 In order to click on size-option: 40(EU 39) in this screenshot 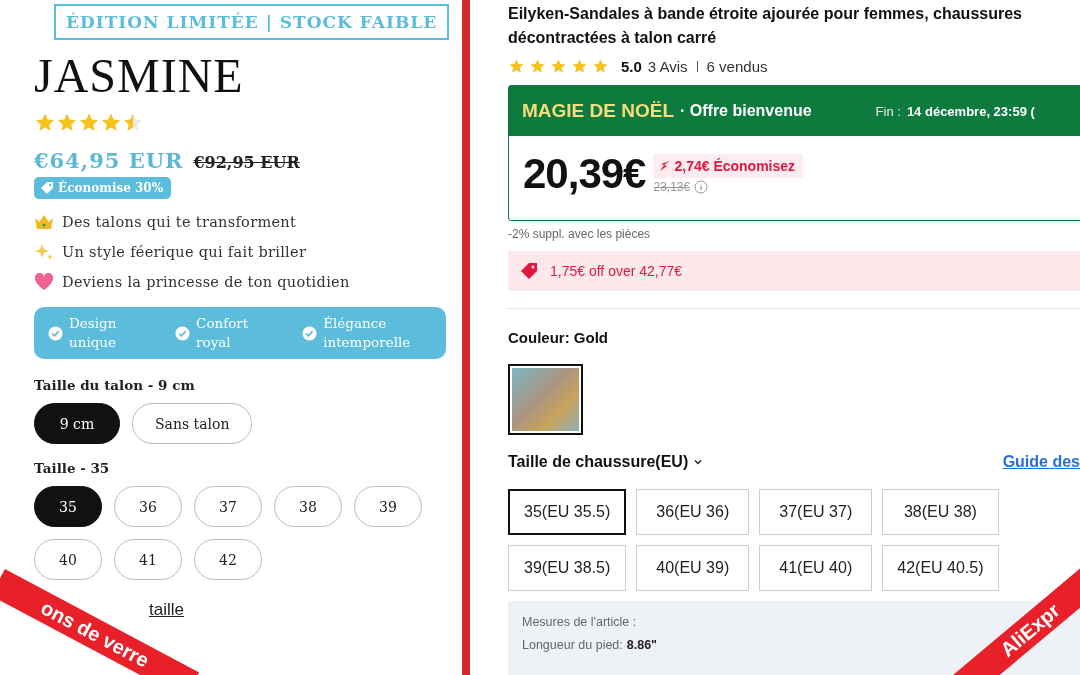, I will do `click(693, 568)`.